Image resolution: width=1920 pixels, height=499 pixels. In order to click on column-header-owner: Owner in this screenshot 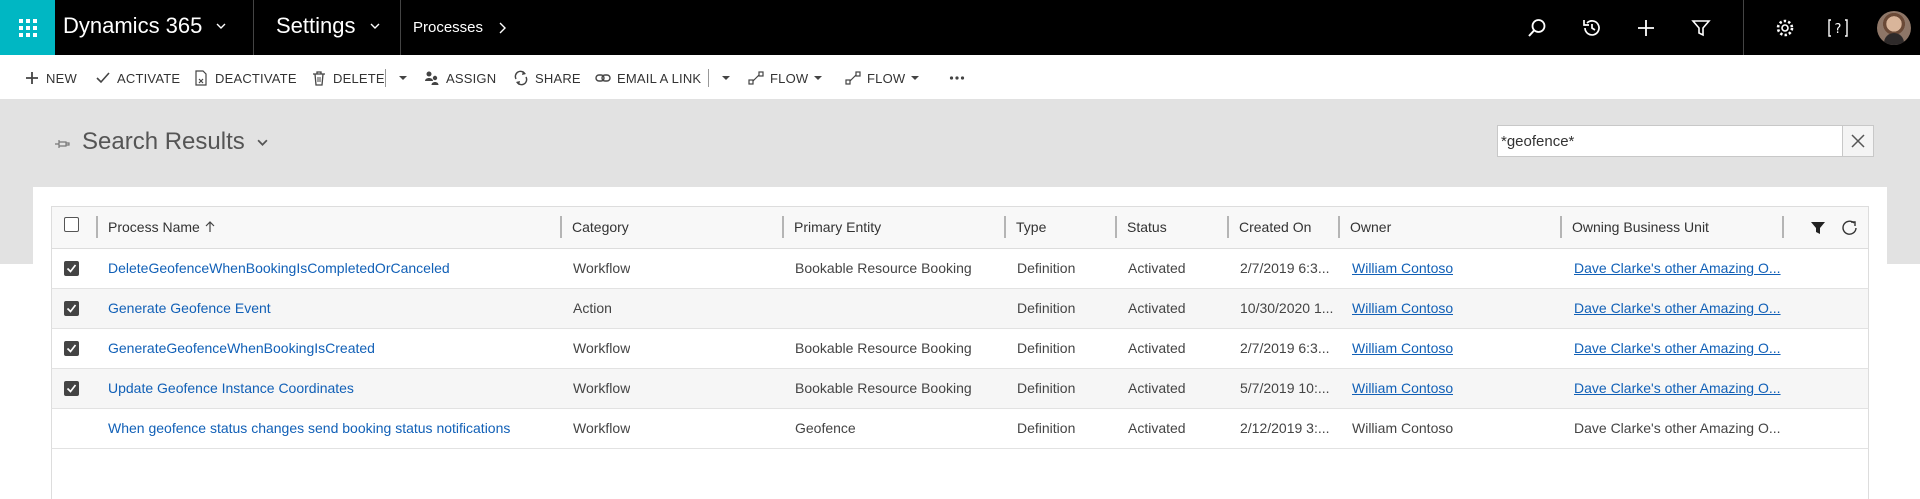, I will do `click(1370, 227)`.